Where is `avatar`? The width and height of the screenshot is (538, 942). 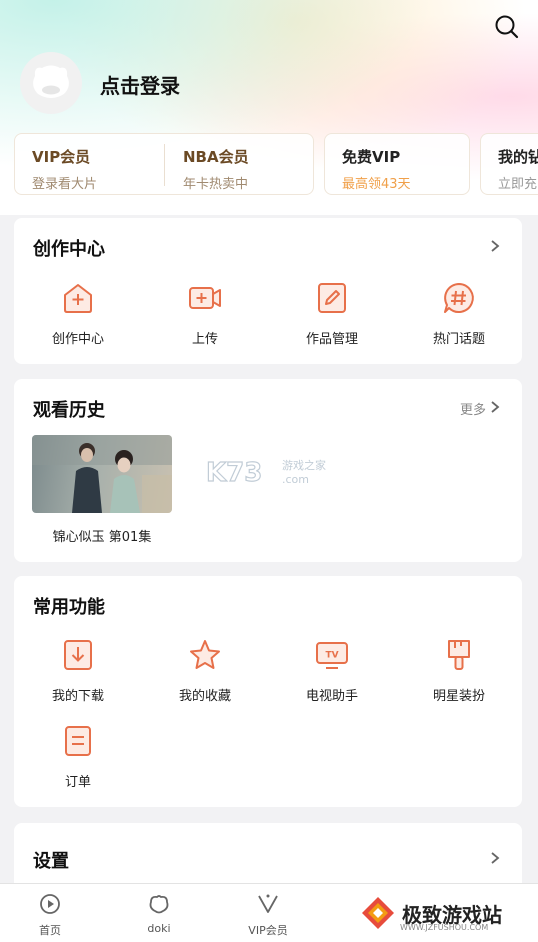 avatar is located at coordinates (51, 83).